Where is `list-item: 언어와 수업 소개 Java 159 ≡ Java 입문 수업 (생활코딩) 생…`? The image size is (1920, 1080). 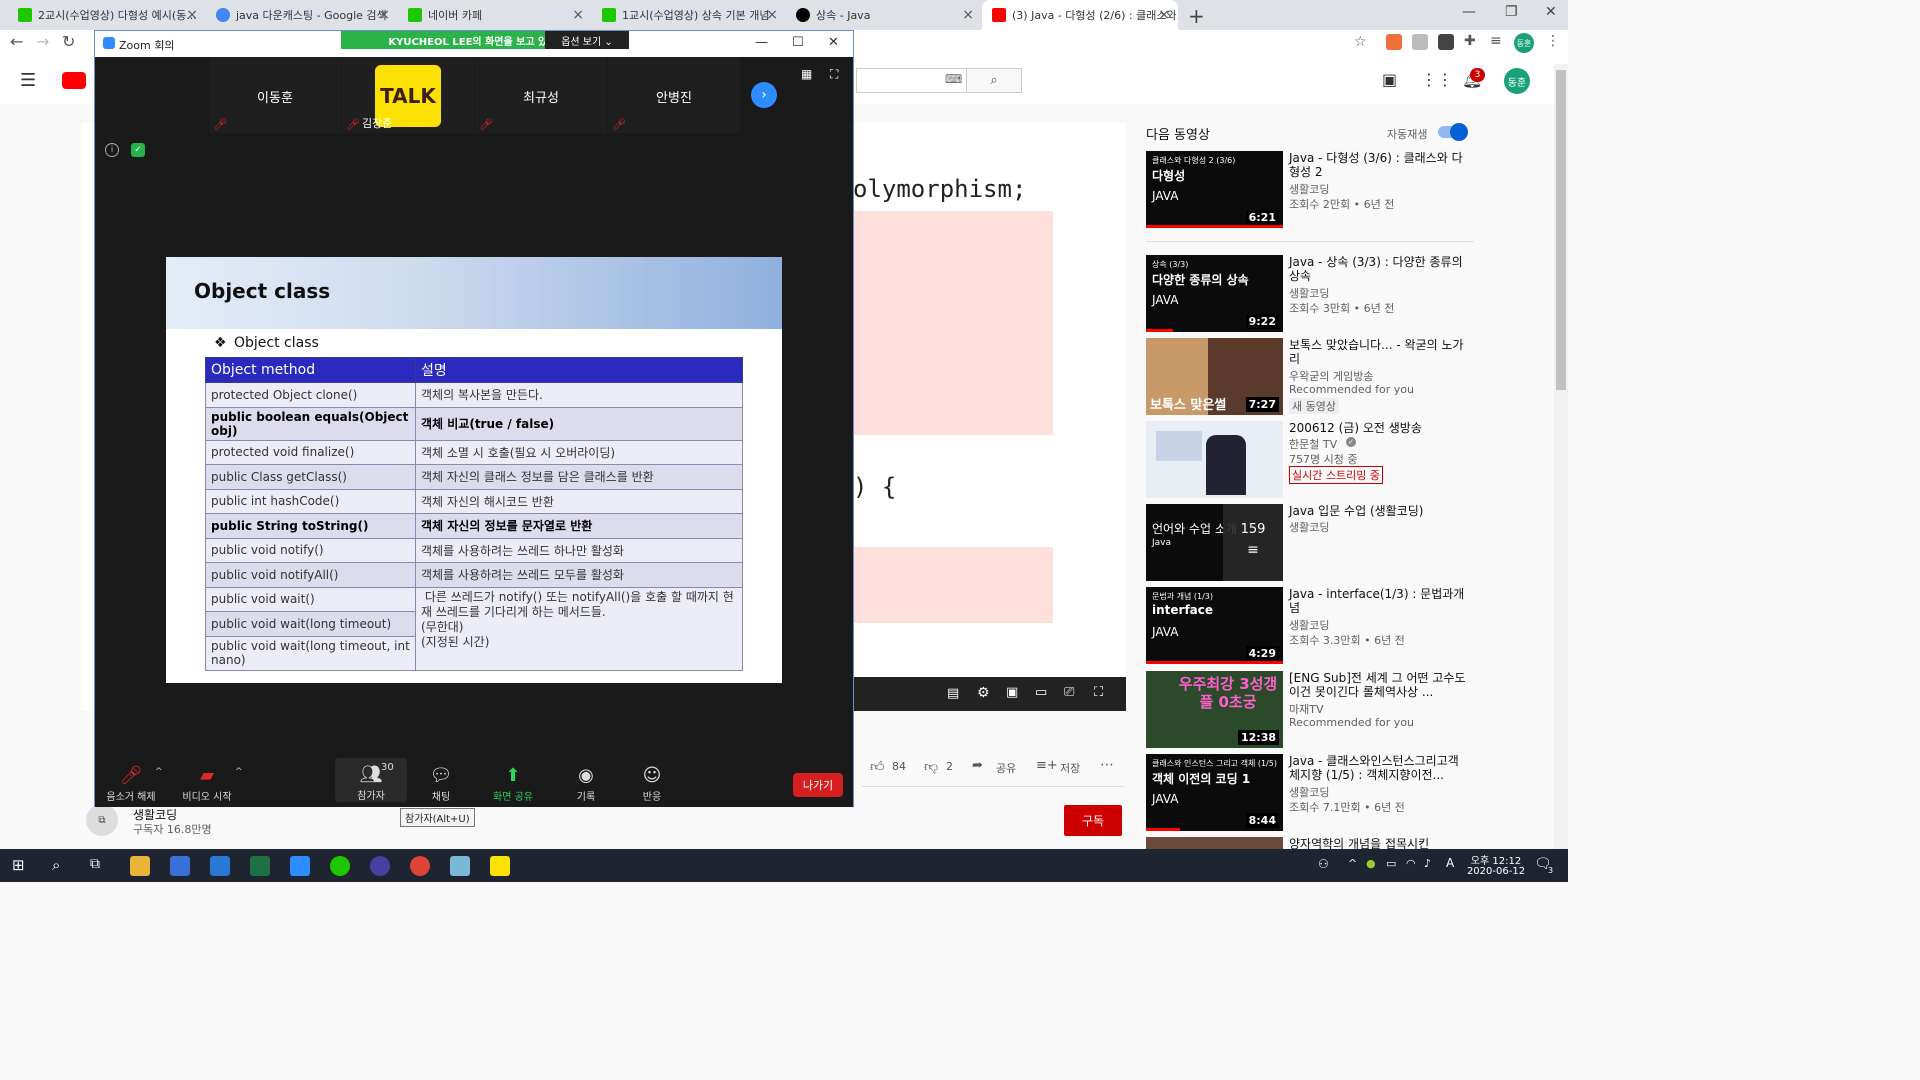
list-item: 언어와 수업 소개 Java 159 ≡ Java 입문 수업 (생활코딩) 생… is located at coordinates (1311, 544).